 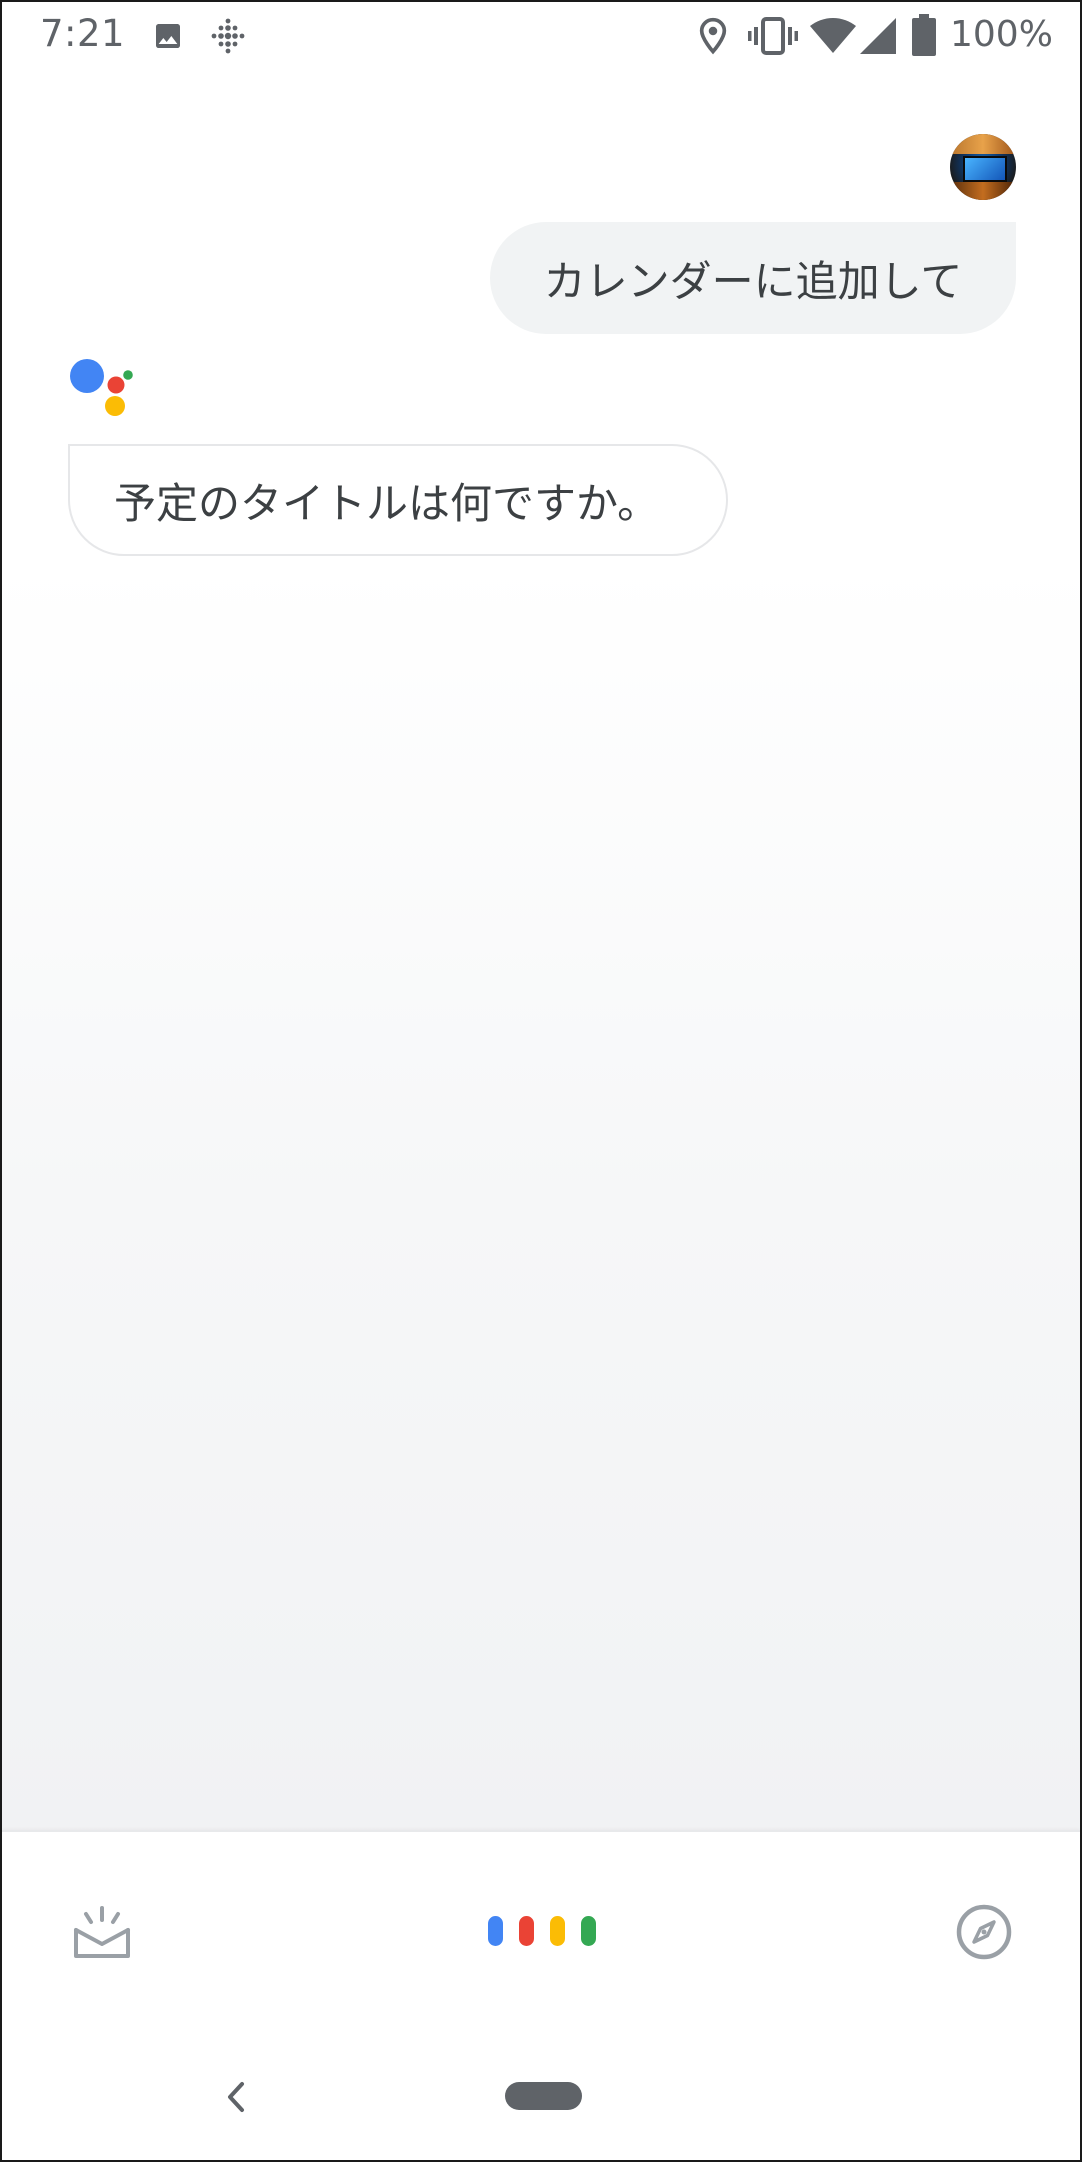 I want to click on mic-dot-green, so click(x=588, y=1931).